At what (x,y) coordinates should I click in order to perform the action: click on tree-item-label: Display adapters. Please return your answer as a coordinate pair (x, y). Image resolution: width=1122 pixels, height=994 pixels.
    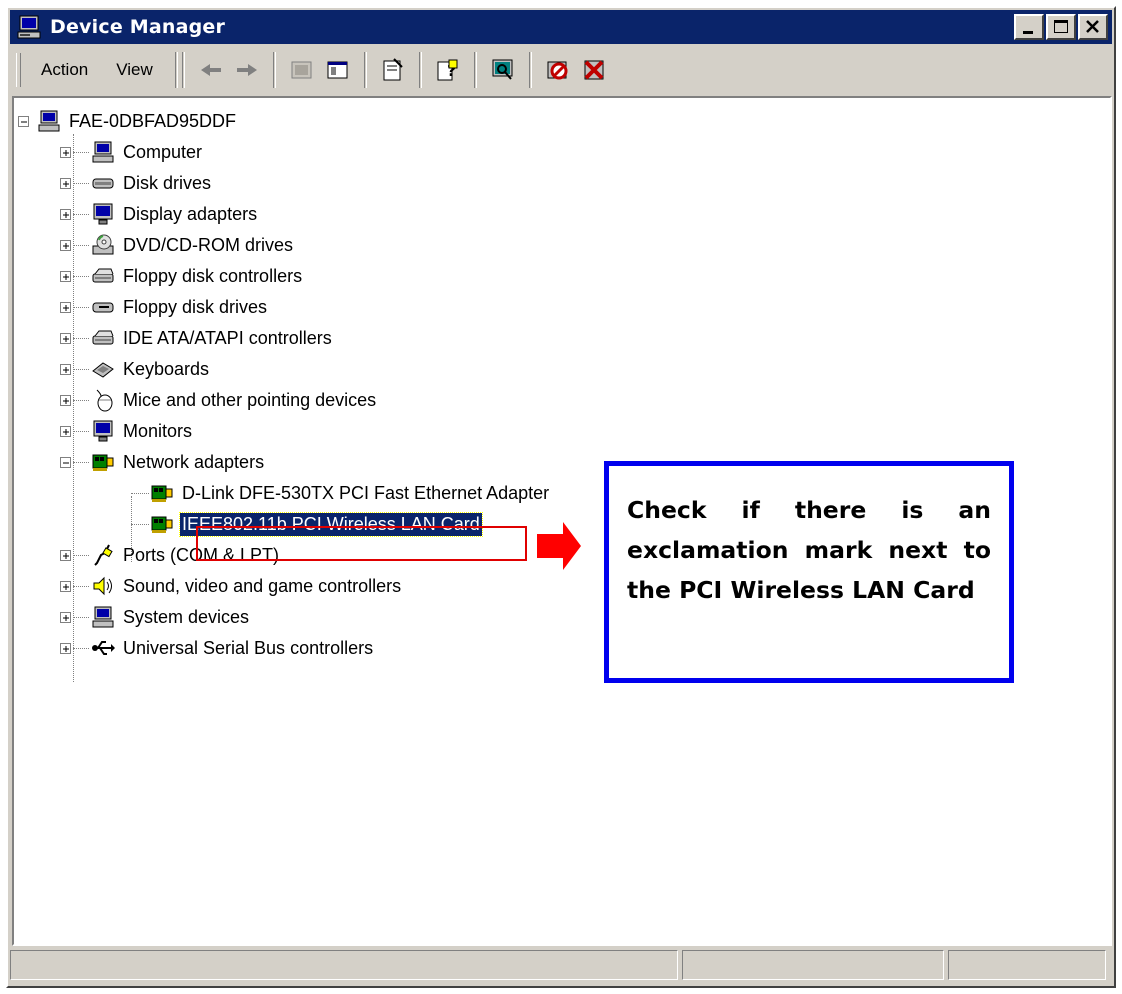
    Looking at the image, I should click on (190, 213).